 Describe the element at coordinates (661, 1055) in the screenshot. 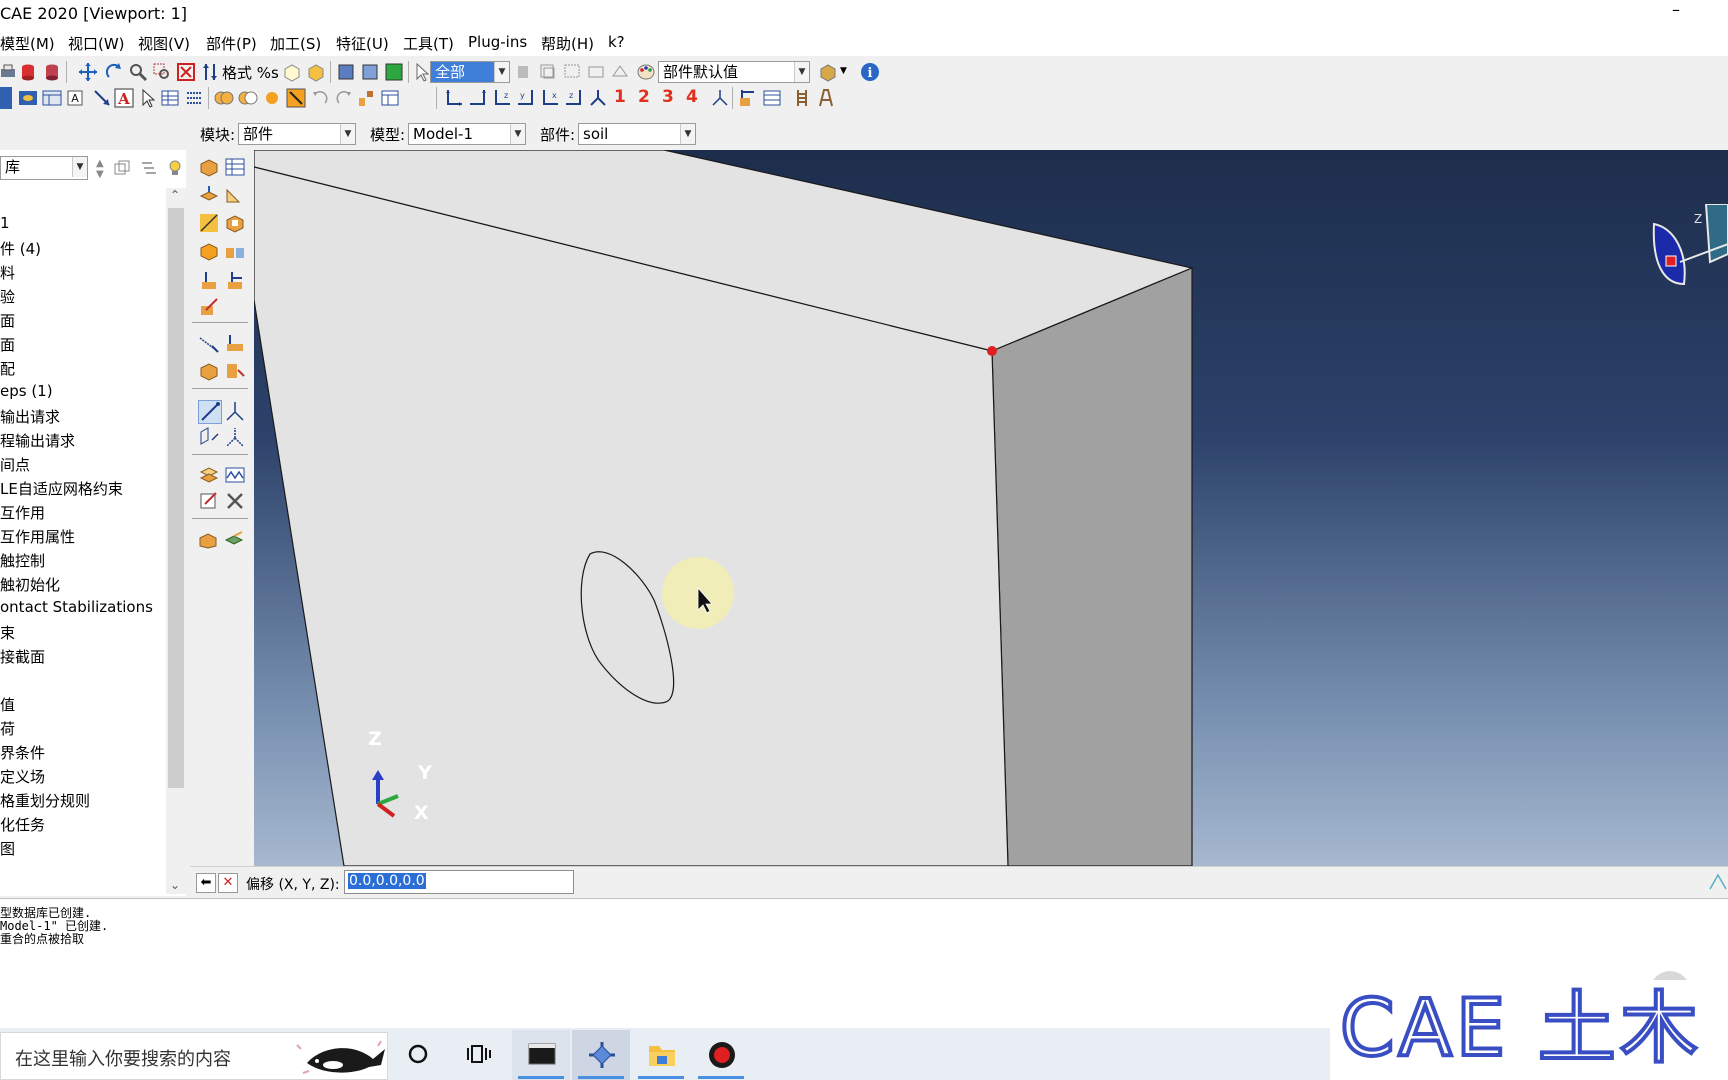

I see `taskbar-app-explorer` at that location.